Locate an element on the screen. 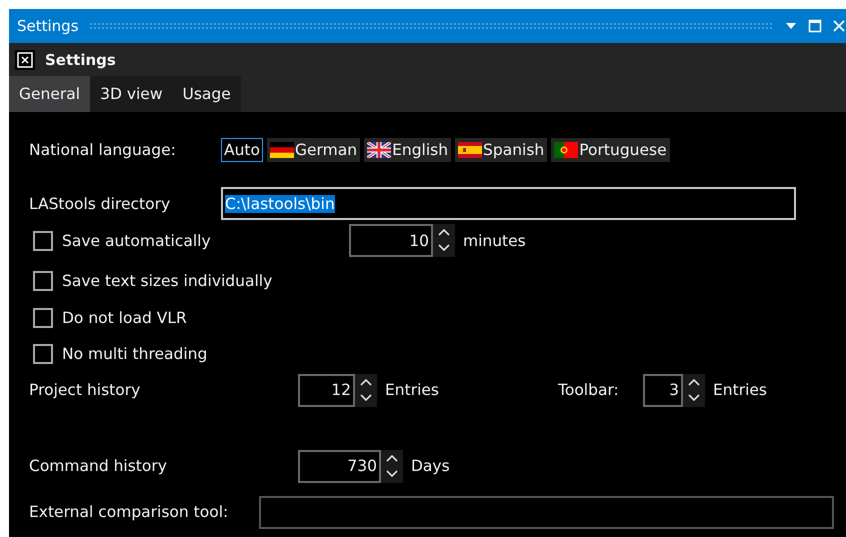 The width and height of the screenshot is (846, 537). field-label: External comparison tool: is located at coordinates (129, 512).